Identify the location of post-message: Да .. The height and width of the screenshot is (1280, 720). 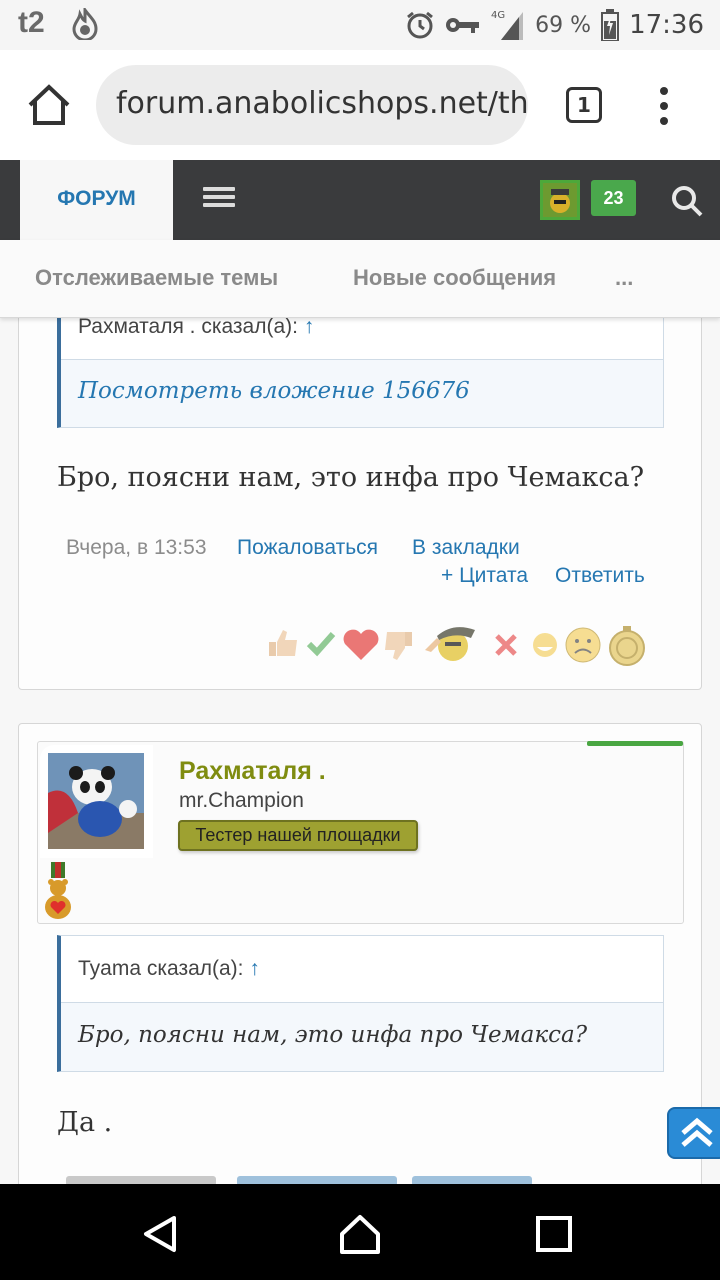
(85, 1122).